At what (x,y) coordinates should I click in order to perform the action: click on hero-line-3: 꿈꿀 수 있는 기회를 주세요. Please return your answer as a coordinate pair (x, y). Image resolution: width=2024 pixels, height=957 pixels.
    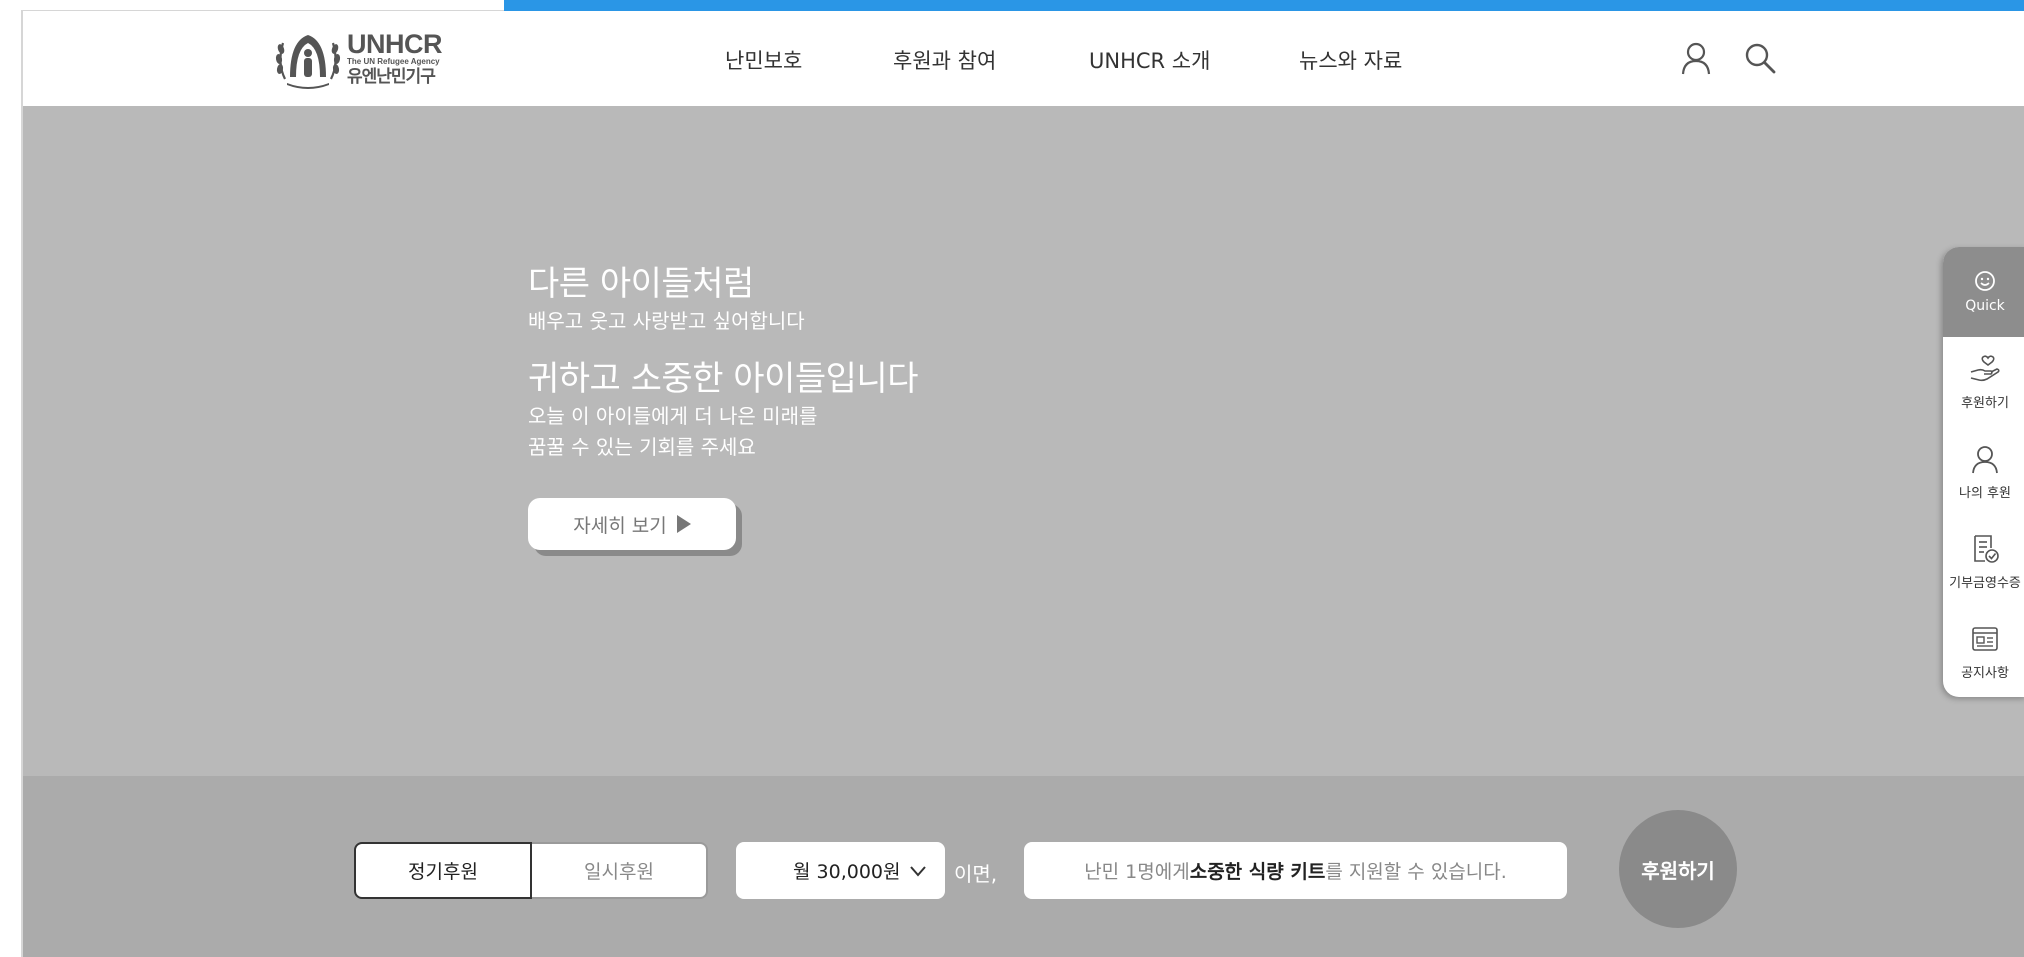
    Looking at the image, I should click on (642, 447).